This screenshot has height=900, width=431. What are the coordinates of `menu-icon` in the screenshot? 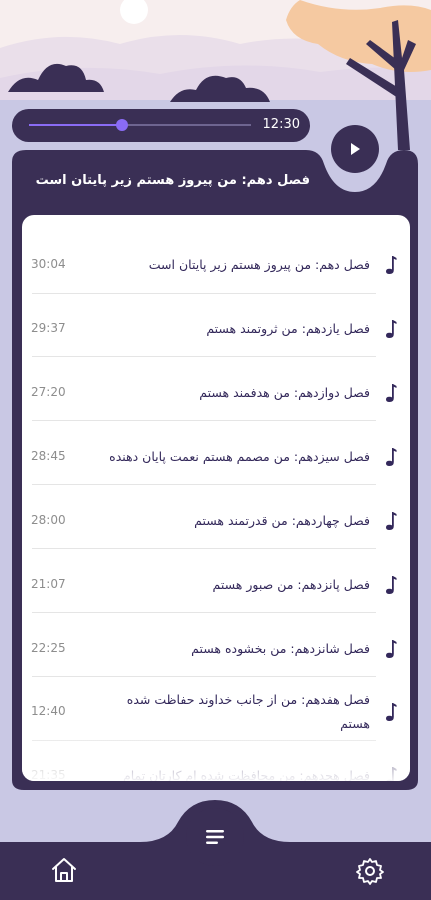 It's located at (215, 837).